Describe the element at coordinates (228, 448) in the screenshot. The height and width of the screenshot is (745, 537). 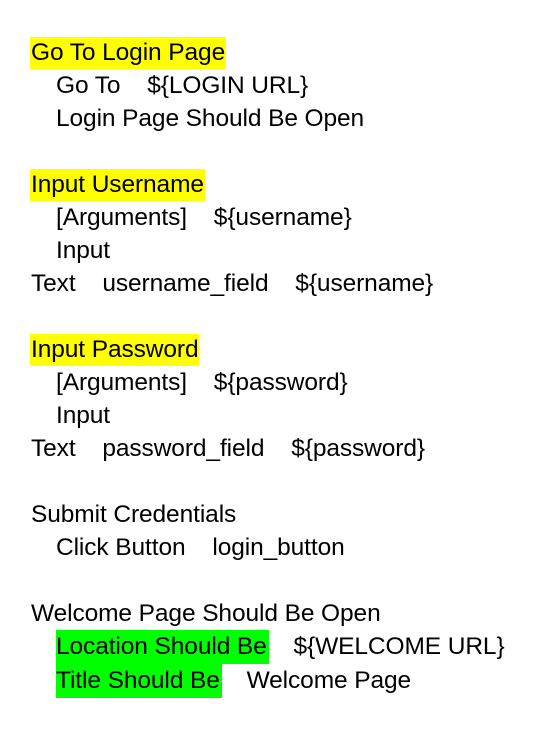
I see `keyword-step-input-text-password: Text password_field ${password}` at that location.